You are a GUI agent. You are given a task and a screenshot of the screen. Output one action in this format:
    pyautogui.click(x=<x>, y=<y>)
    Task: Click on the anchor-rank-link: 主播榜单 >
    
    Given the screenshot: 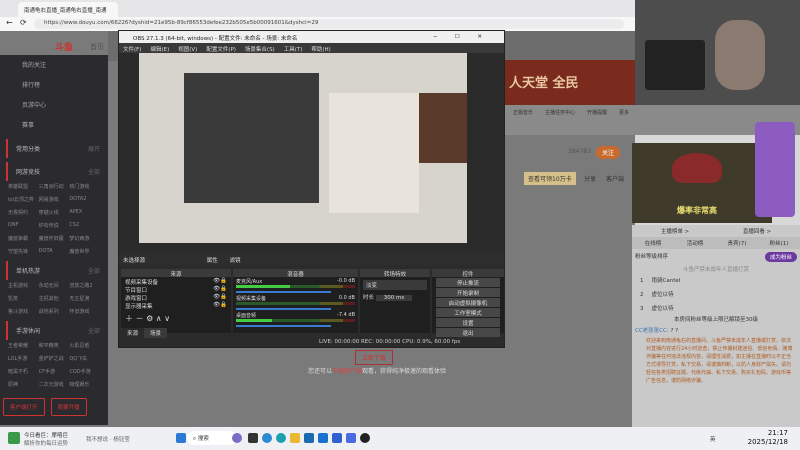 What is the action you would take?
    pyautogui.click(x=675, y=231)
    